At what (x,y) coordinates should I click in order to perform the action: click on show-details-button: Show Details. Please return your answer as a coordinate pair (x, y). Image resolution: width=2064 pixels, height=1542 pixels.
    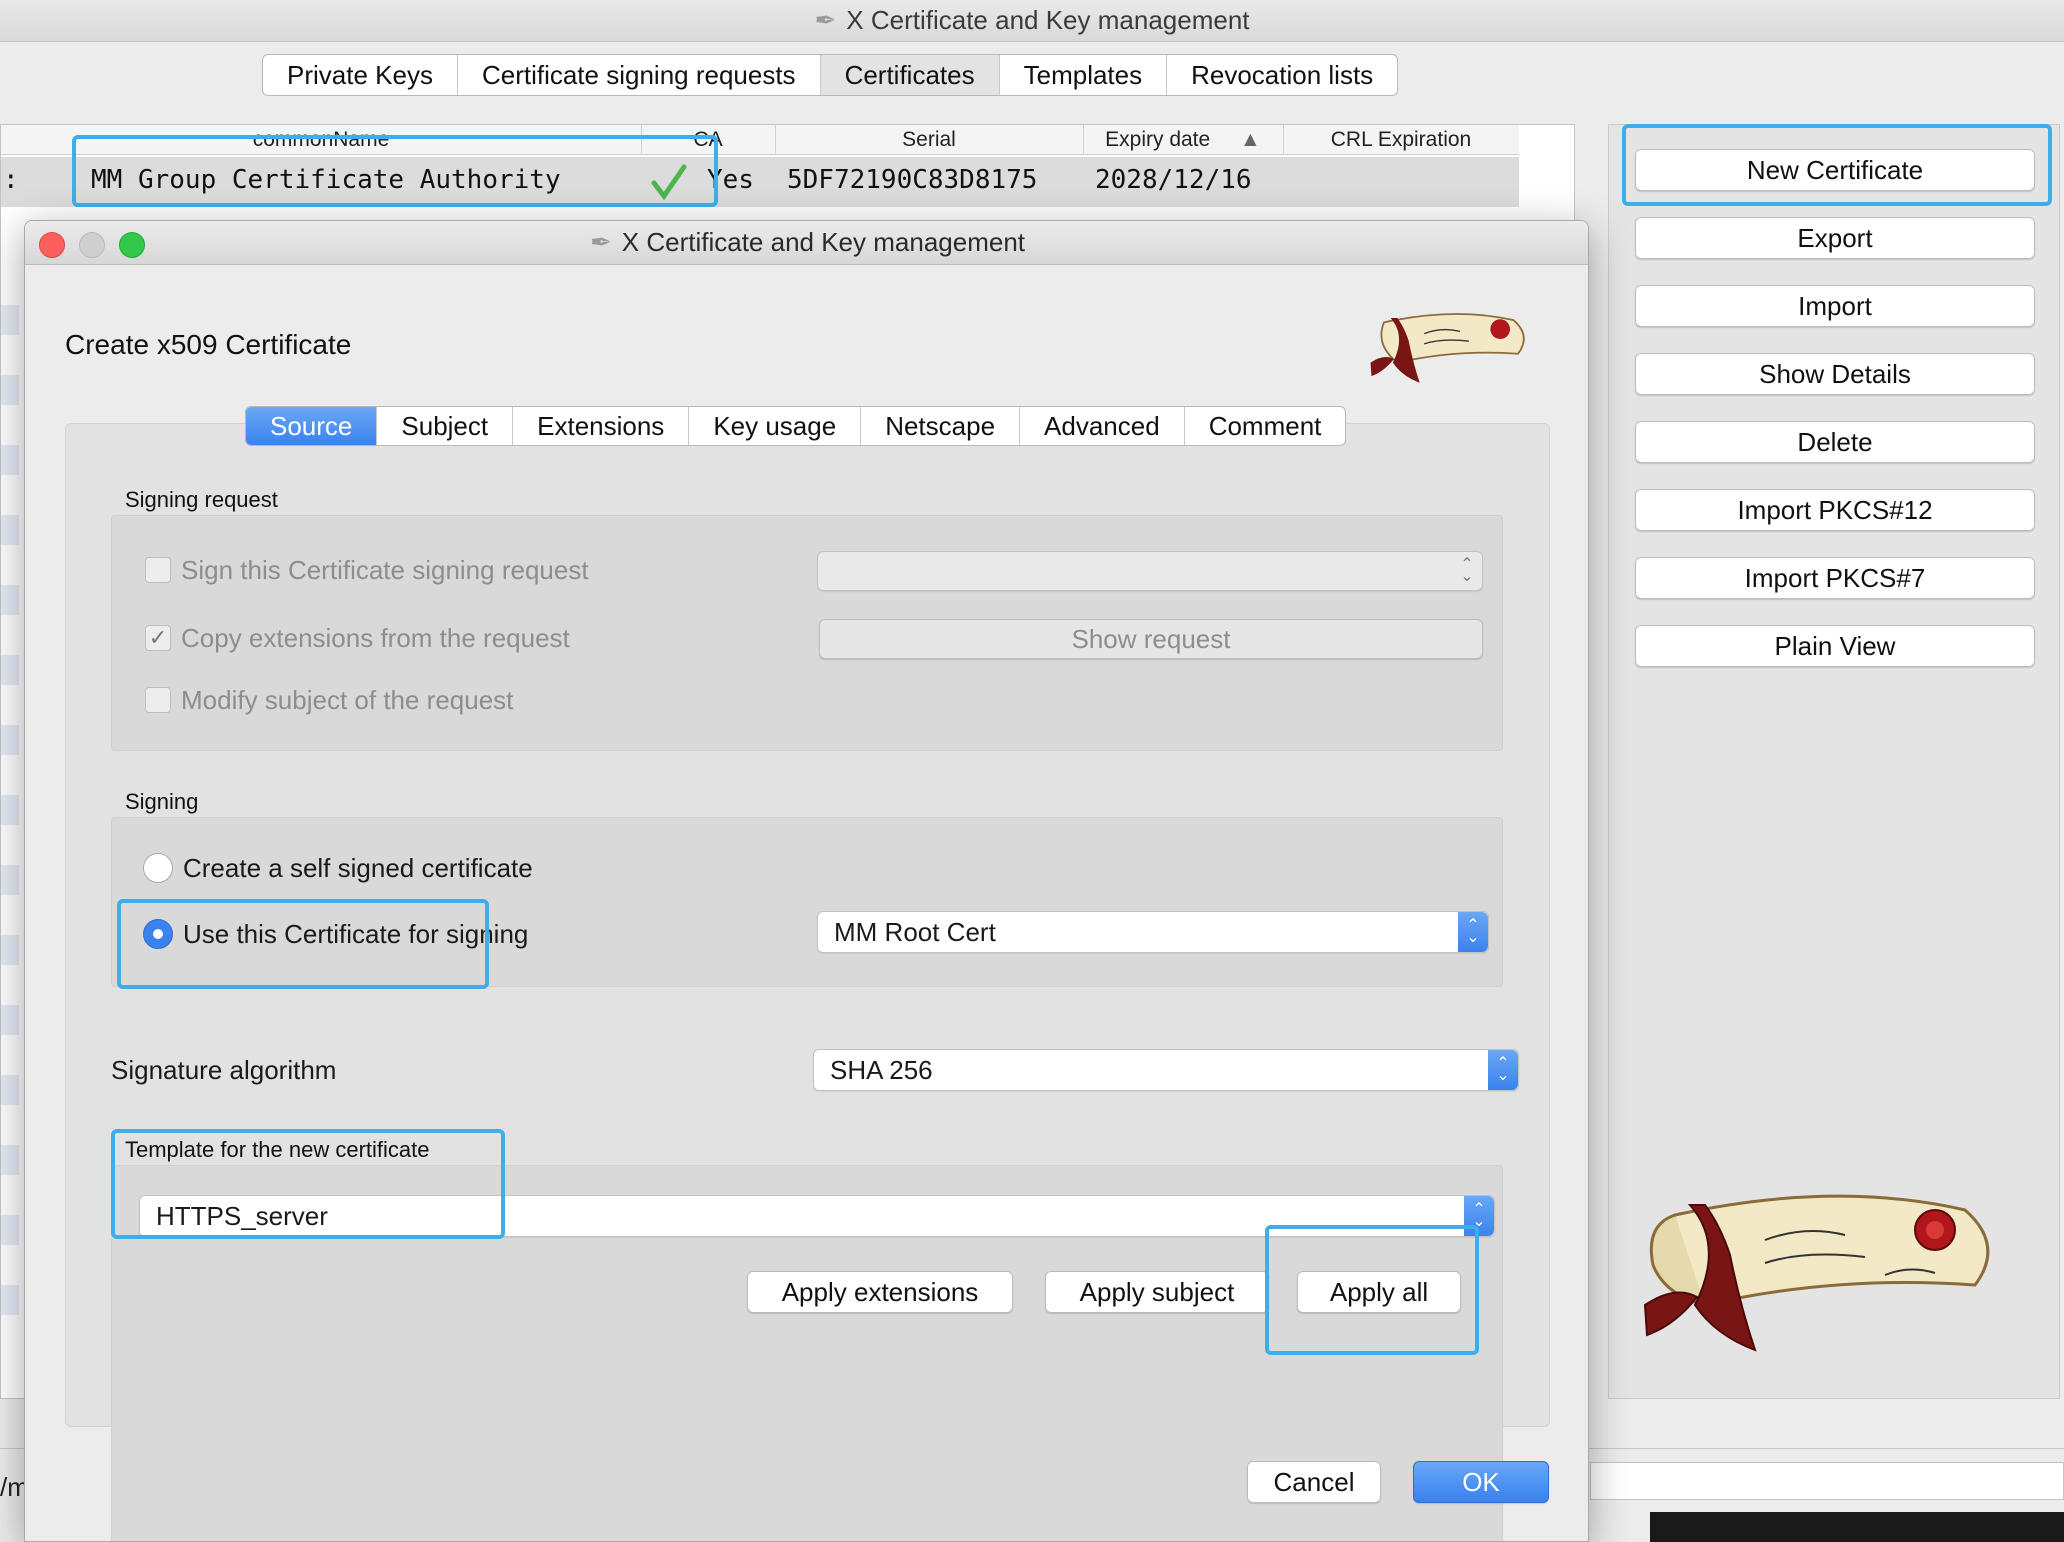
    Looking at the image, I should click on (1835, 374).